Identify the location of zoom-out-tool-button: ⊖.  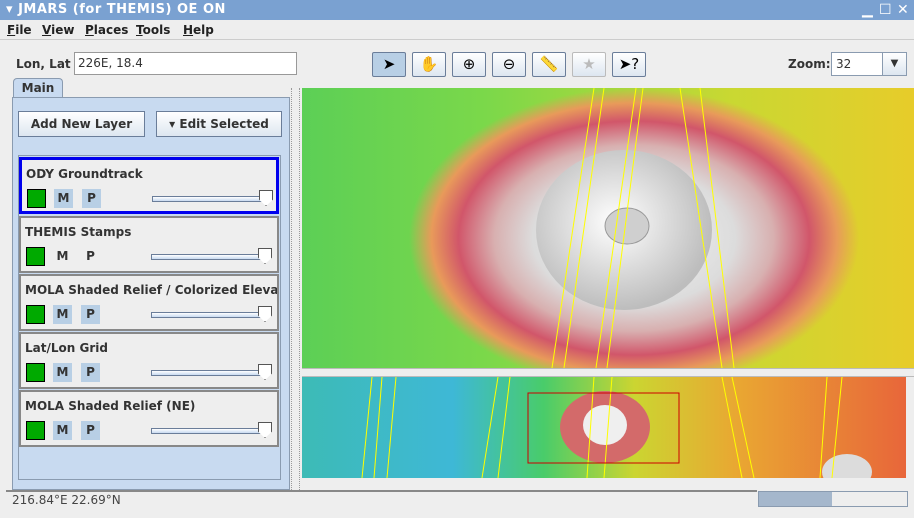
(509, 64).